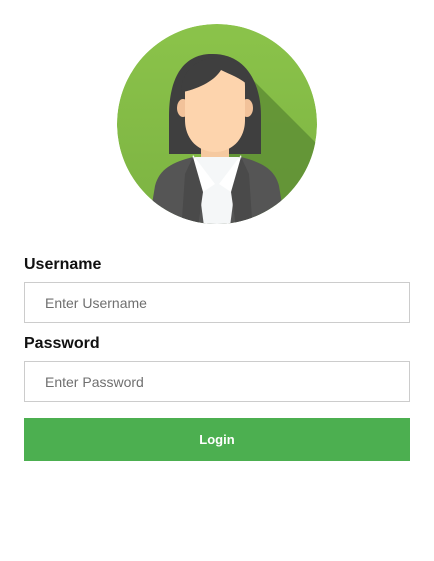 This screenshot has width=434, height=561. Describe the element at coordinates (217, 381) in the screenshot. I see `password-input` at that location.